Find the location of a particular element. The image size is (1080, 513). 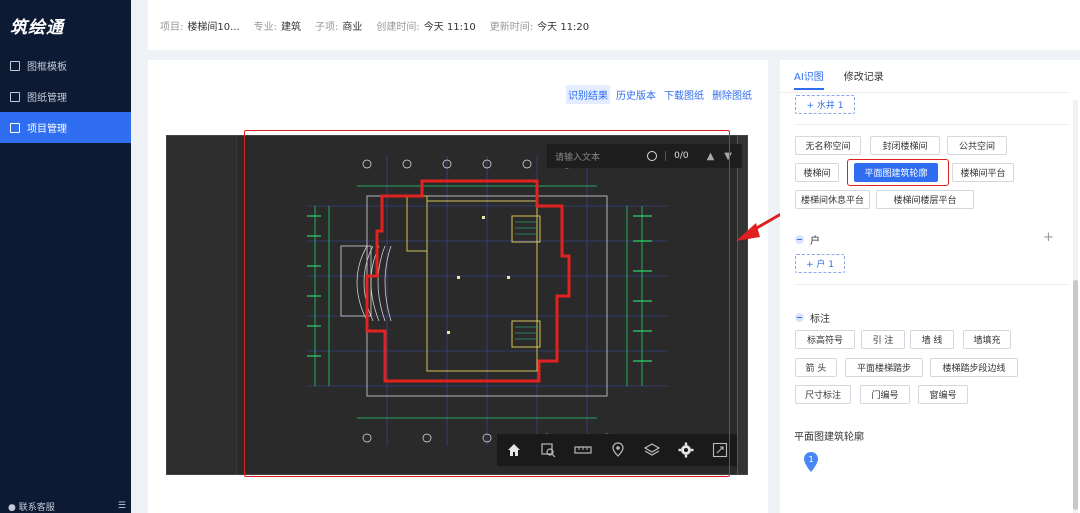

contour-section-label: 平面图建筑轮廓 is located at coordinates (829, 437).